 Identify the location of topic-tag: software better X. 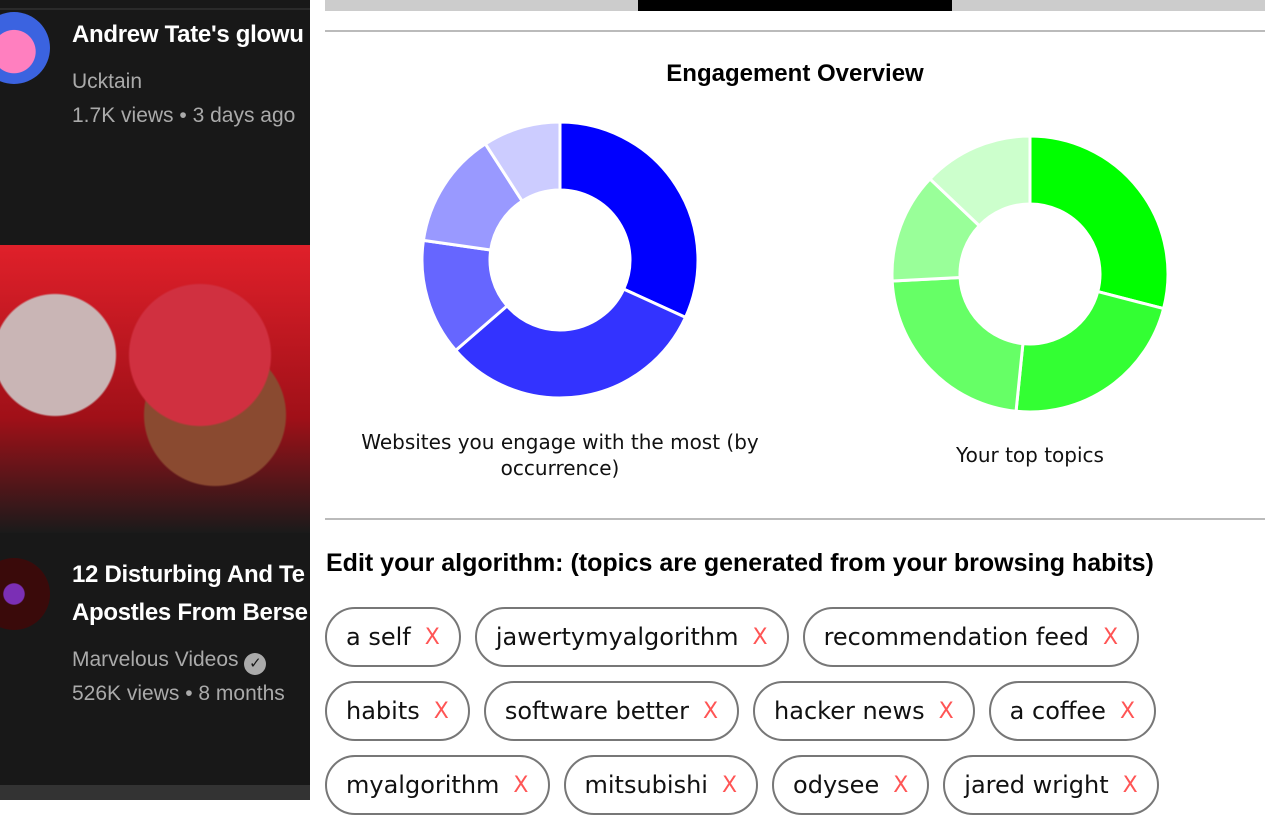
(611, 711).